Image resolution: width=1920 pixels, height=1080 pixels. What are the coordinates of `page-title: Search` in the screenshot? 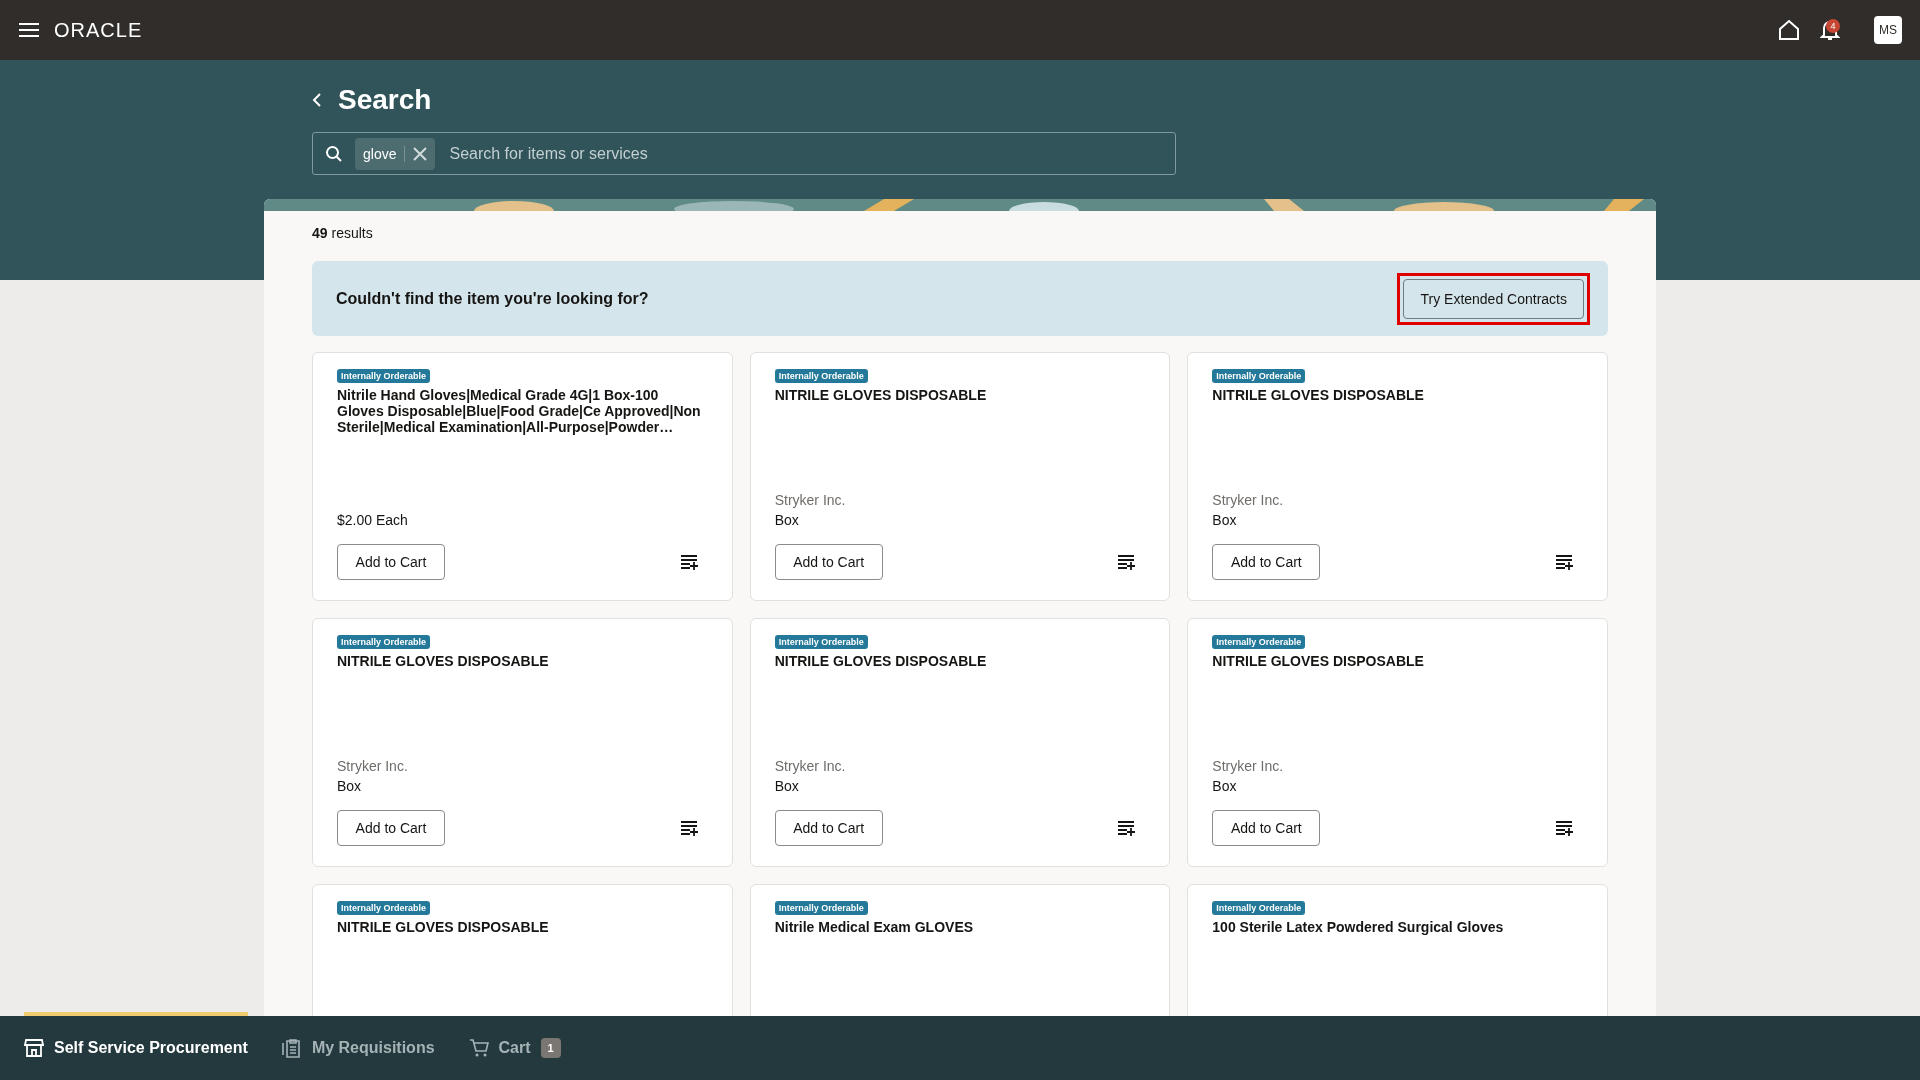 It's located at (385, 100).